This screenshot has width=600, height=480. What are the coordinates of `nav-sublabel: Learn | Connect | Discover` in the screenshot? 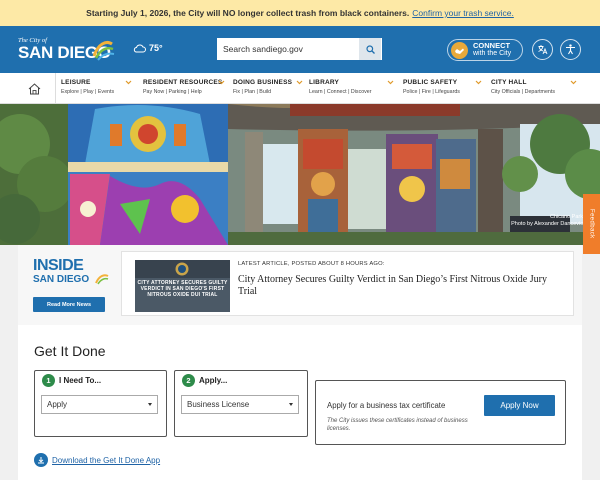 It's located at (340, 92).